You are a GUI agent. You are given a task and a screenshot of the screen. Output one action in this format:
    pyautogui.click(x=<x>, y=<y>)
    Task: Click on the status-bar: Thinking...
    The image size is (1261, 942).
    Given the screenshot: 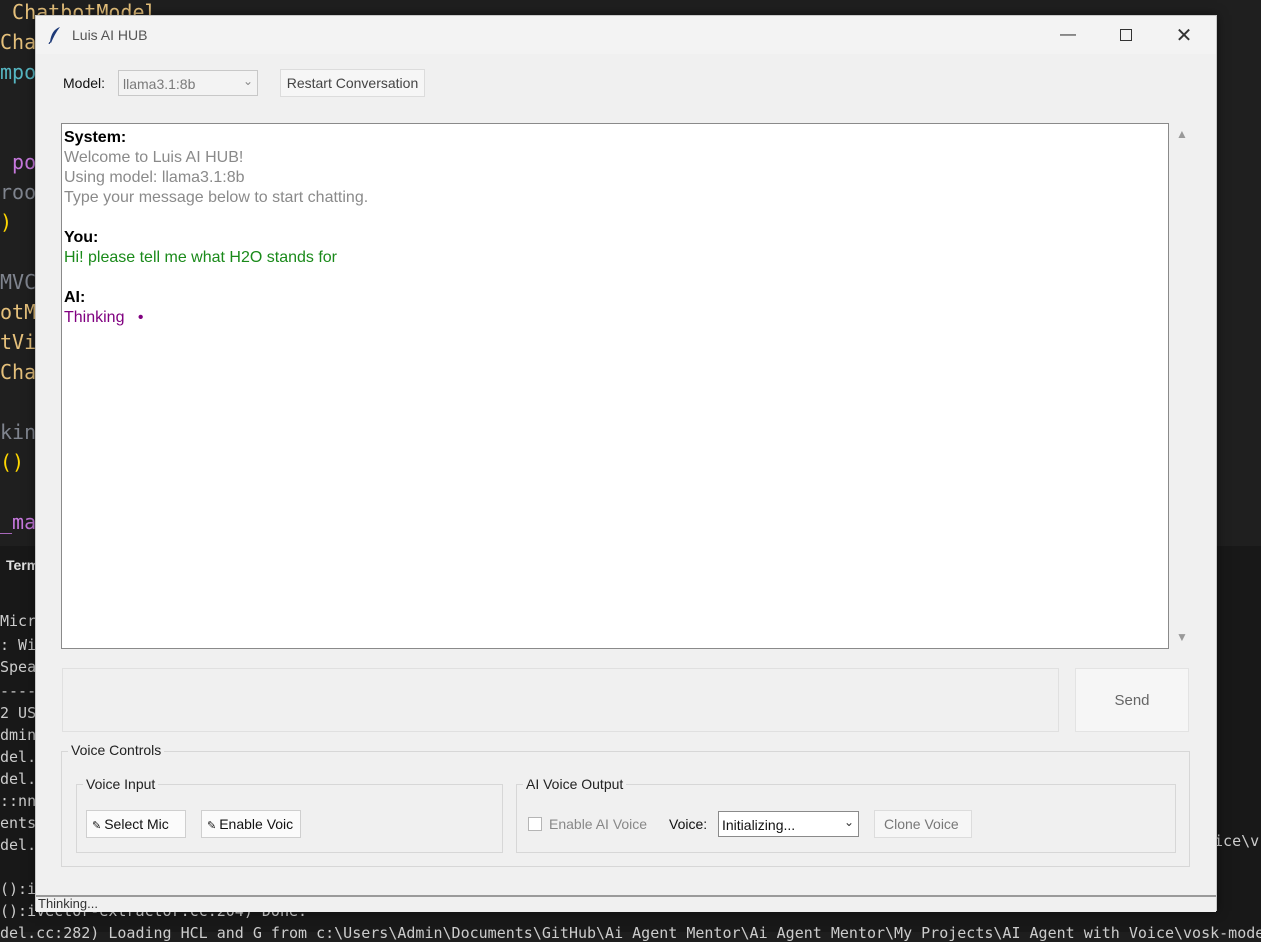 What is the action you would take?
    pyautogui.click(x=626, y=903)
    